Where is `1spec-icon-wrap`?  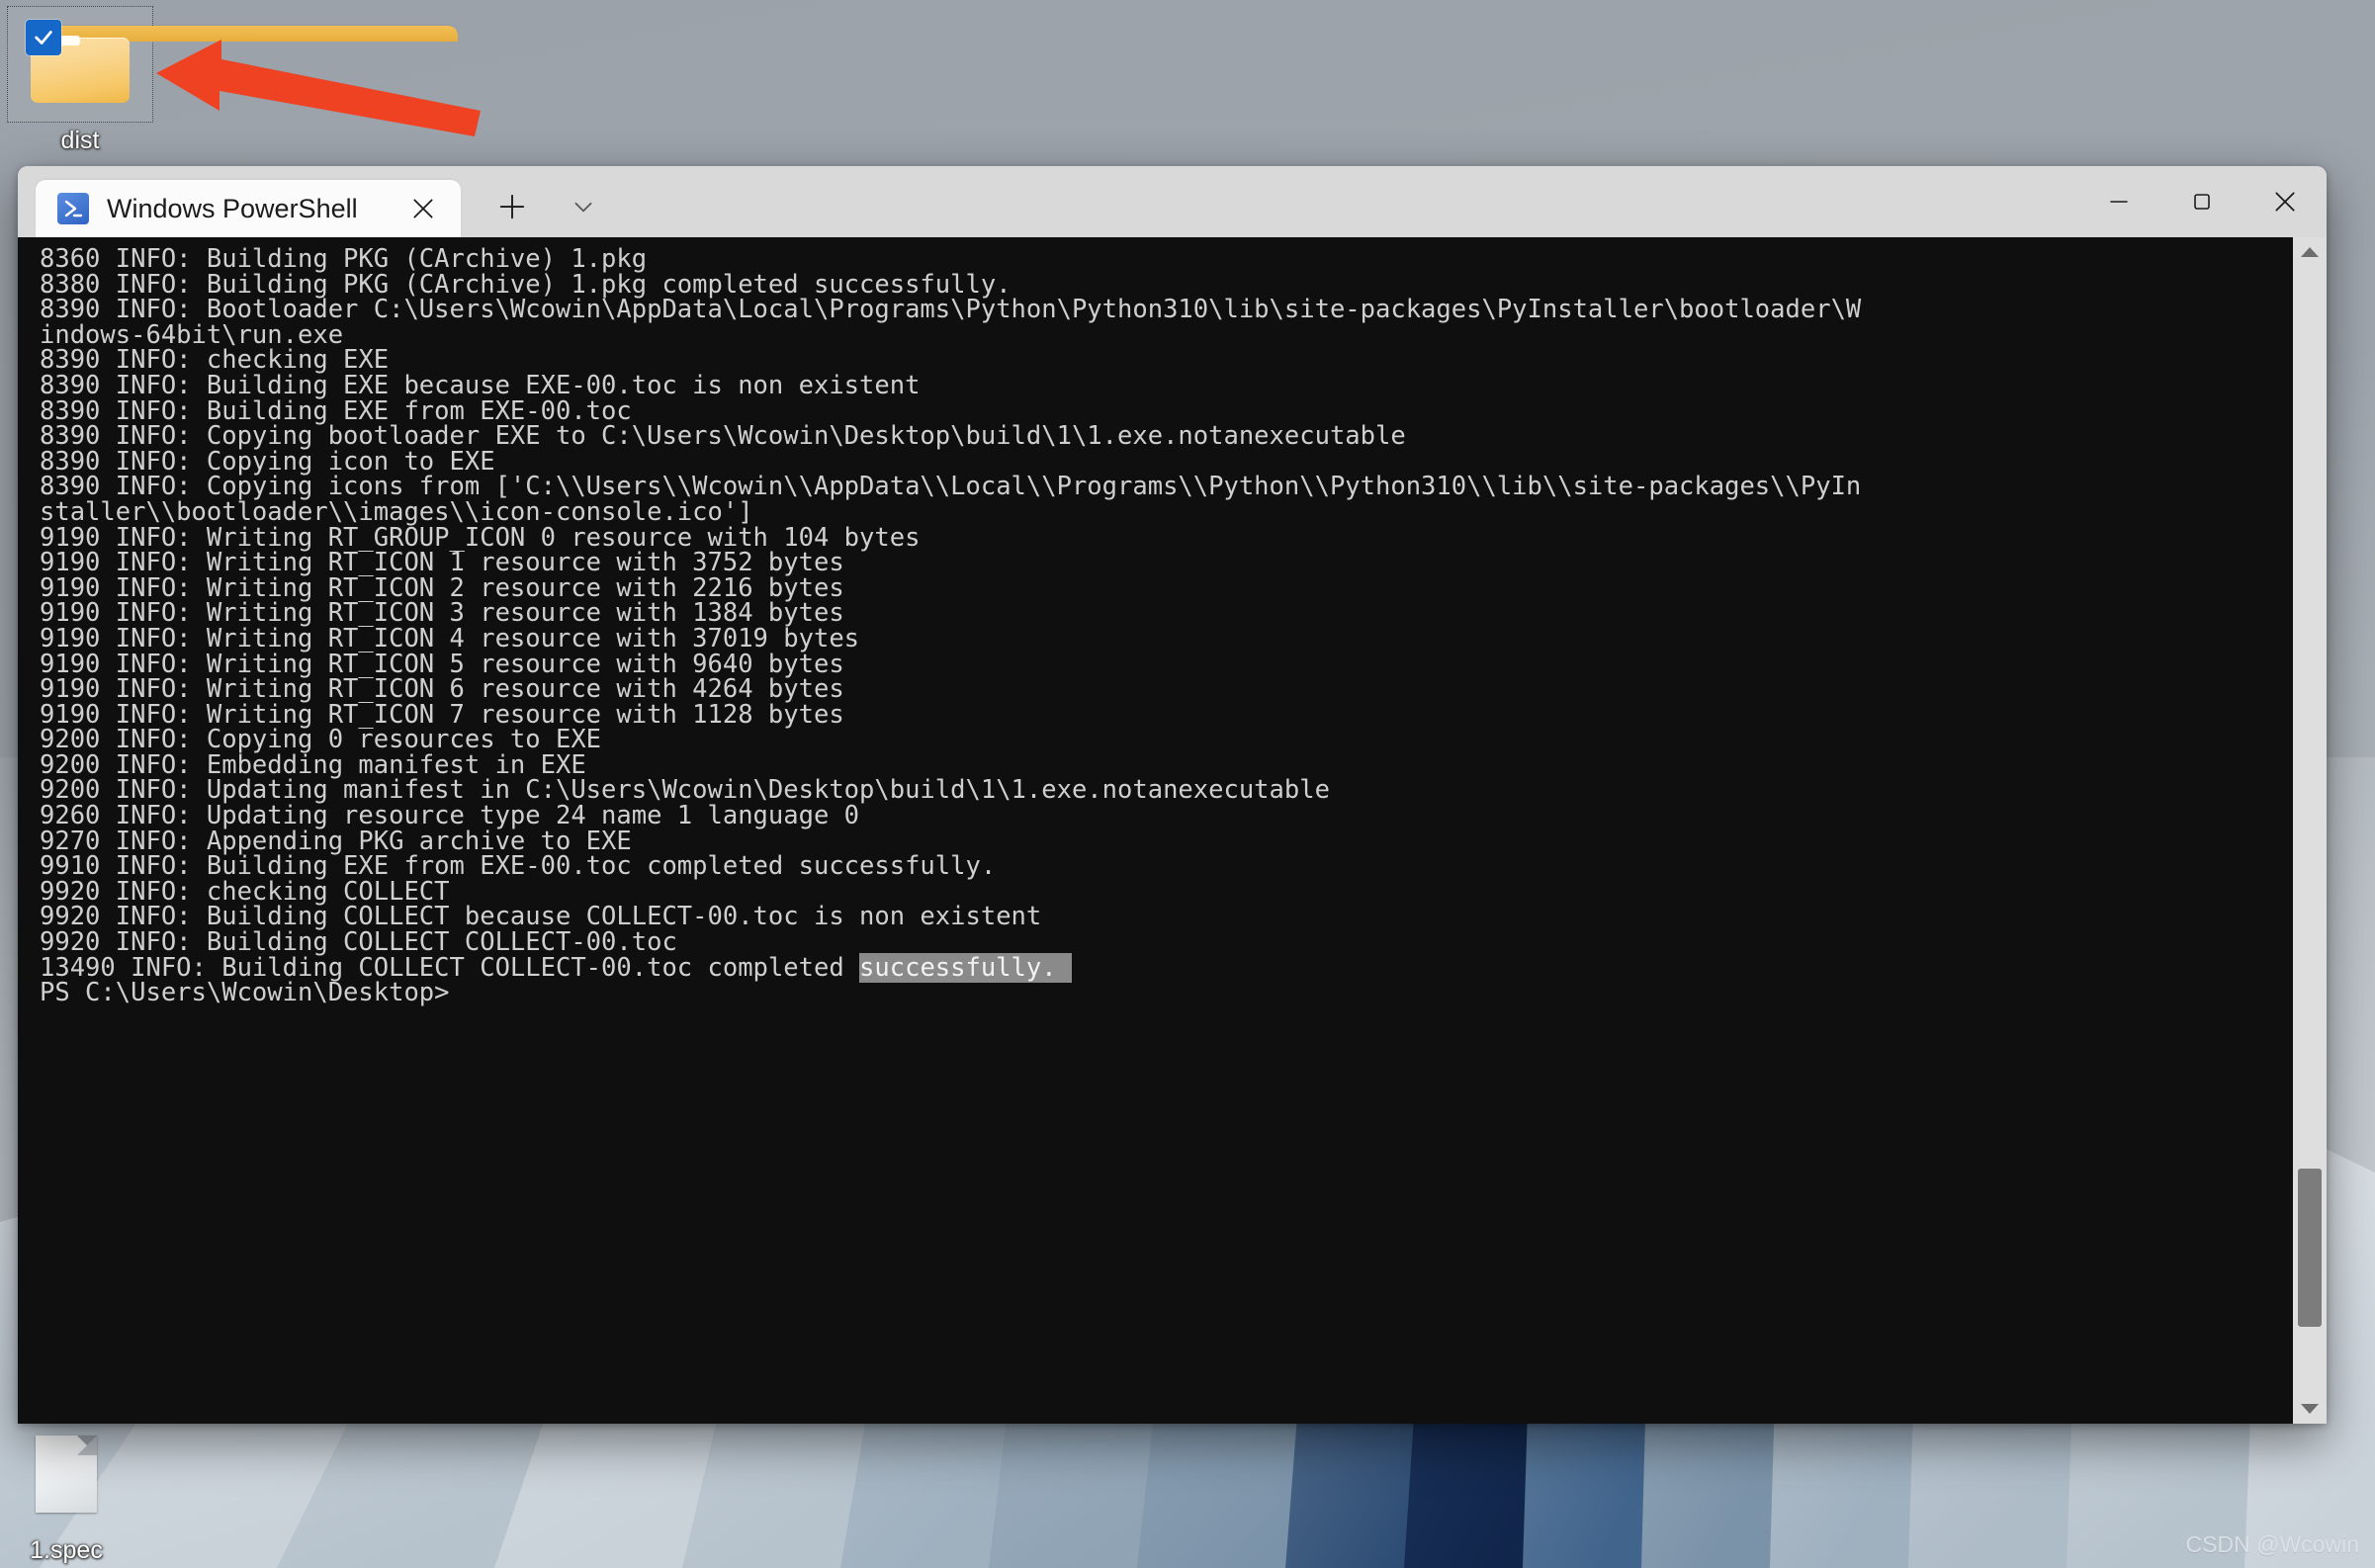
1spec-icon-wrap is located at coordinates (69, 1474).